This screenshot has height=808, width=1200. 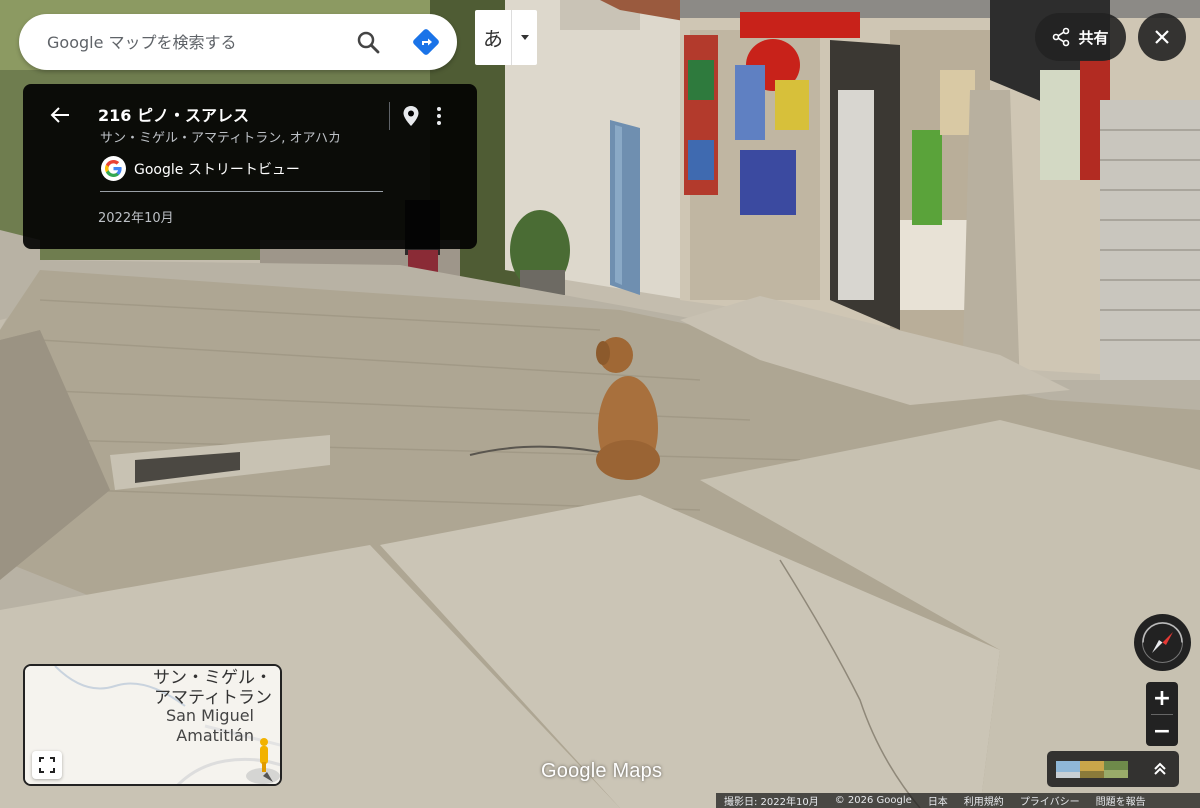 What do you see at coordinates (220, 138) in the screenshot?
I see `place-subtitle: サン・ミゲル・アマティトラン, オアハカ` at bounding box center [220, 138].